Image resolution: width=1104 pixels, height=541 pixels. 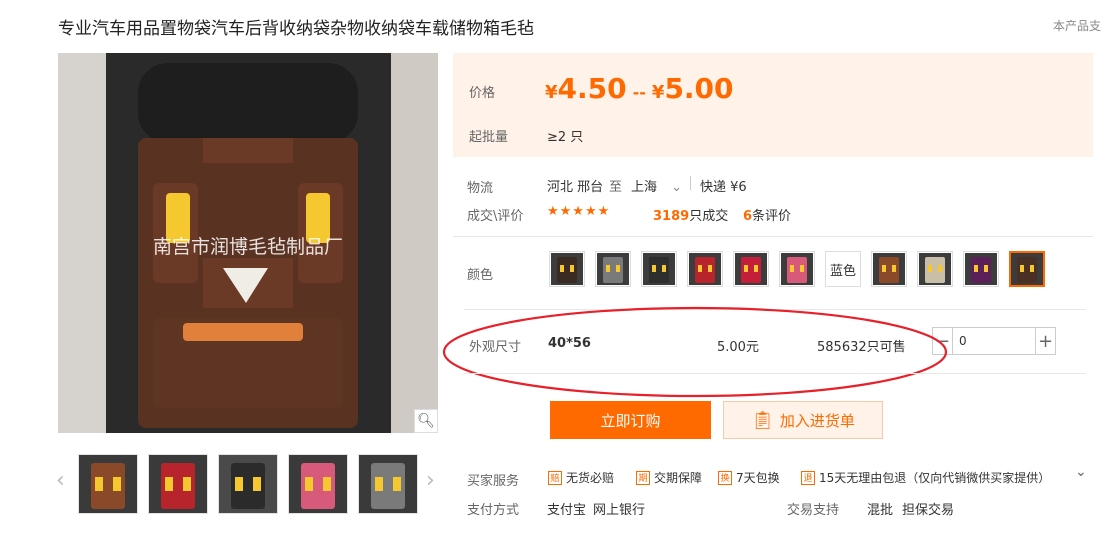 I want to click on trade-support-label: 交易支持, so click(x=813, y=510).